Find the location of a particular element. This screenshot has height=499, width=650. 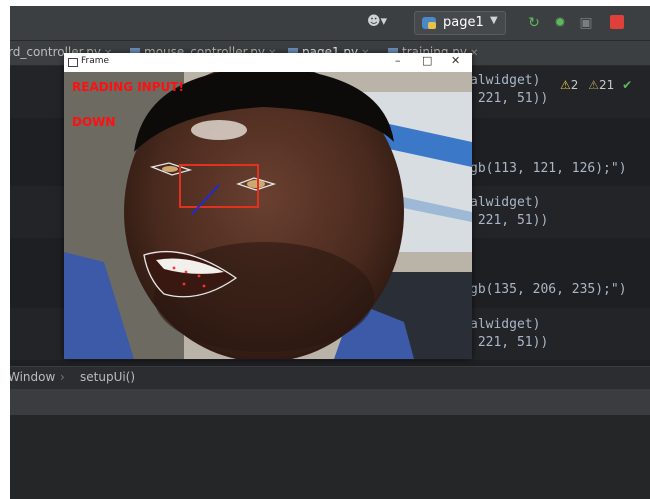

debug-icon: ✹ is located at coordinates (560, 23).